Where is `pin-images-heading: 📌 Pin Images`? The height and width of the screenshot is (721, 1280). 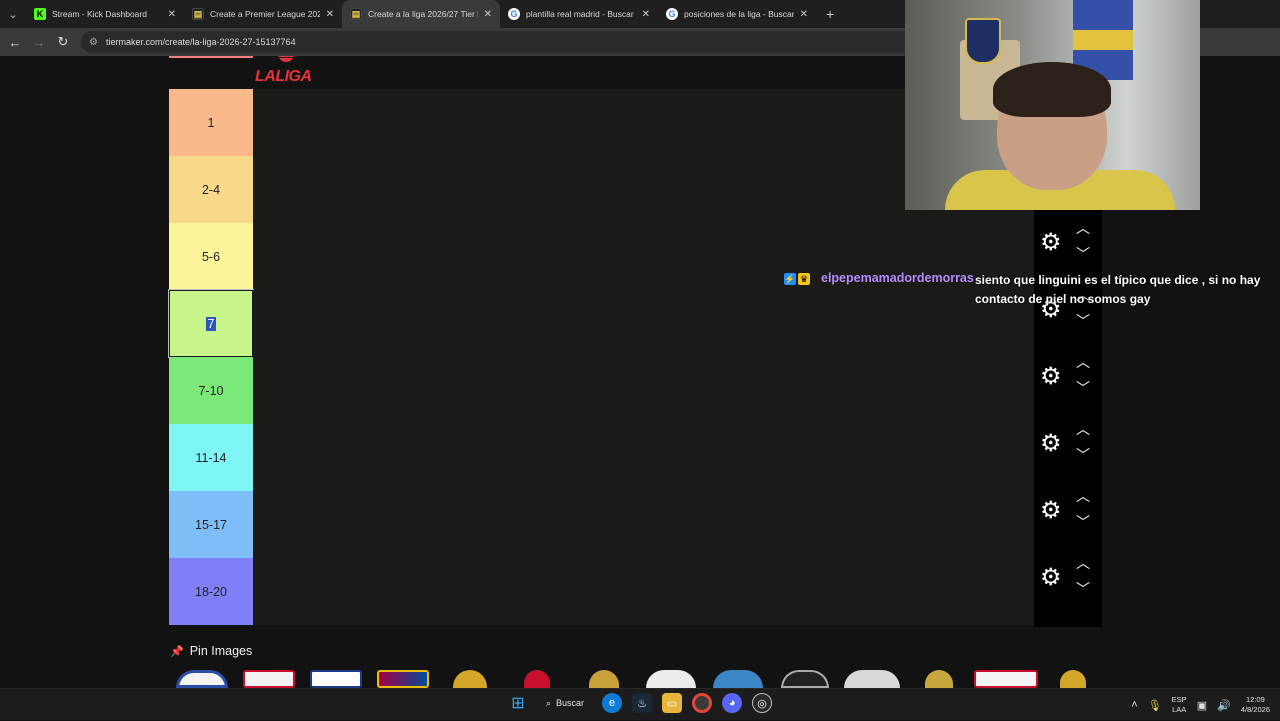 pin-images-heading: 📌 Pin Images is located at coordinates (211, 651).